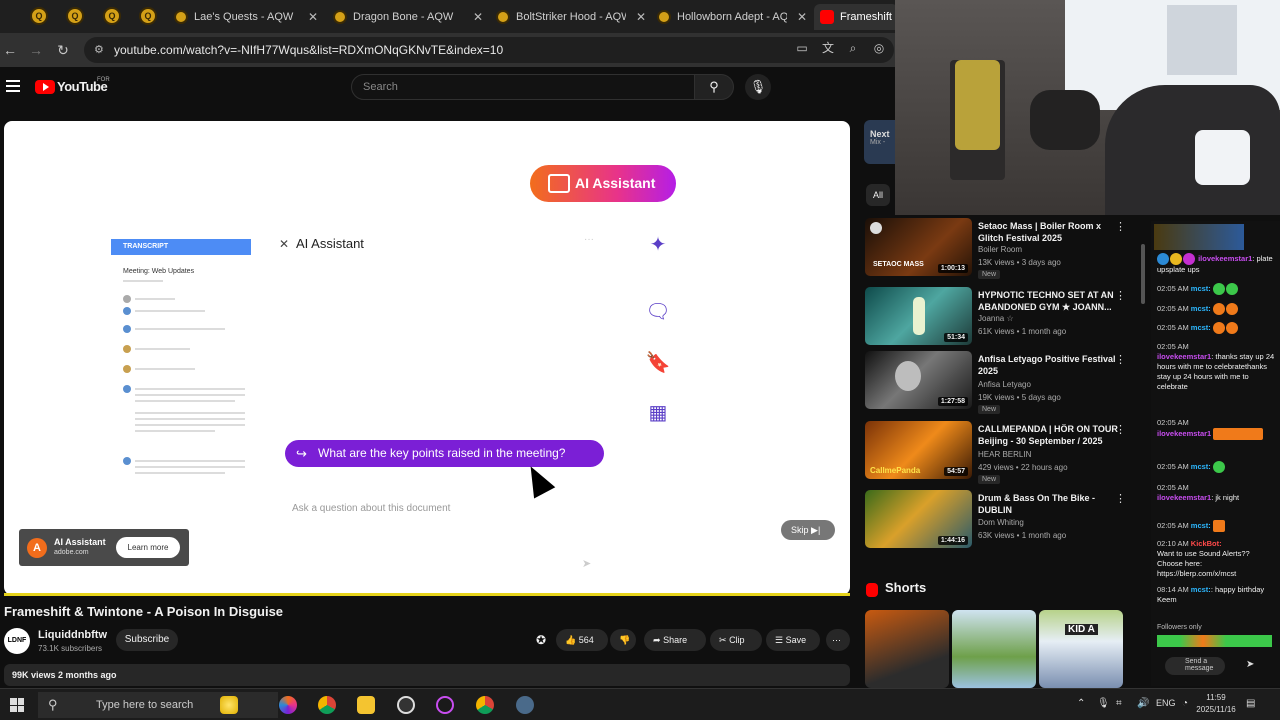 The width and height of the screenshot is (1280, 720). I want to click on tracking-icon: ◎, so click(879, 48).